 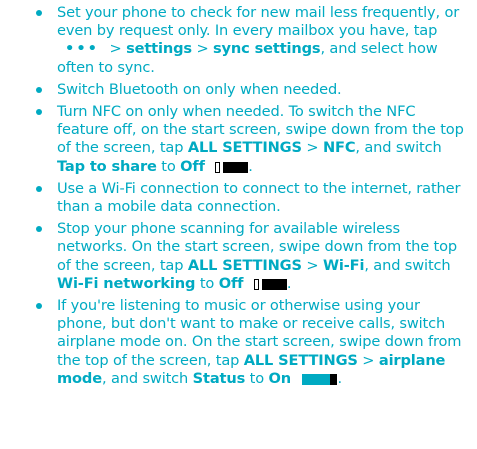 What do you see at coordinates (280, 378) in the screenshot?
I see `on-label: On` at bounding box center [280, 378].